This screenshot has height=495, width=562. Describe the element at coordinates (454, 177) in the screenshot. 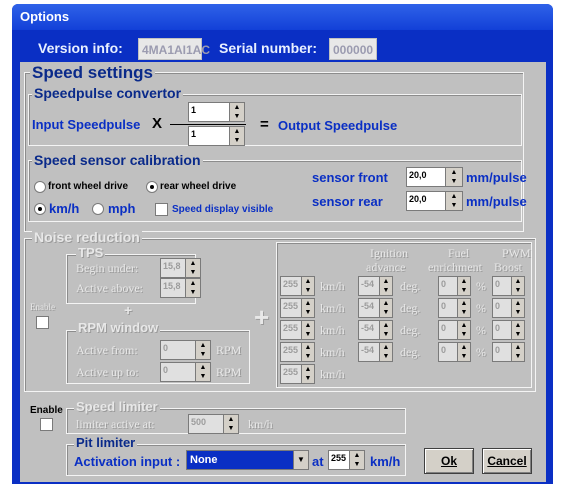

I see `sensor-front-stepper: ▲ ▼` at that location.